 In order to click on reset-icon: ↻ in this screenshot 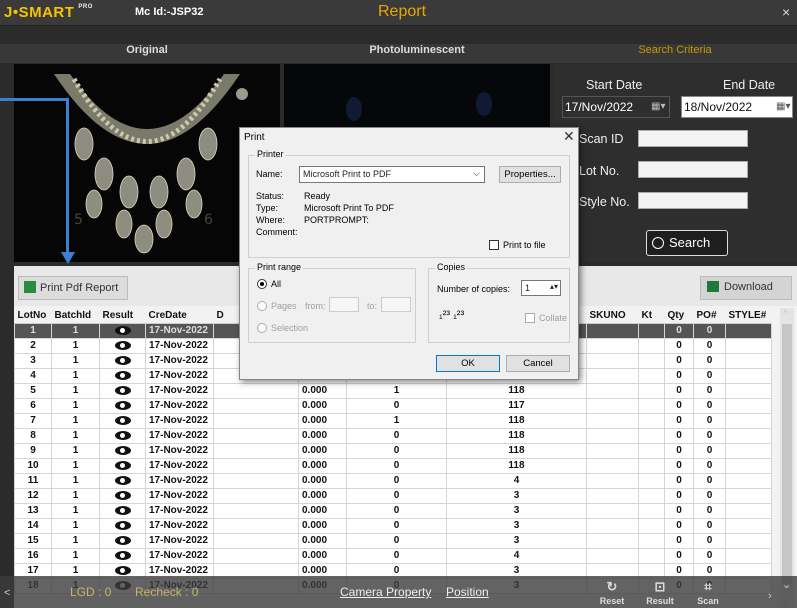, I will do `click(612, 586)`.